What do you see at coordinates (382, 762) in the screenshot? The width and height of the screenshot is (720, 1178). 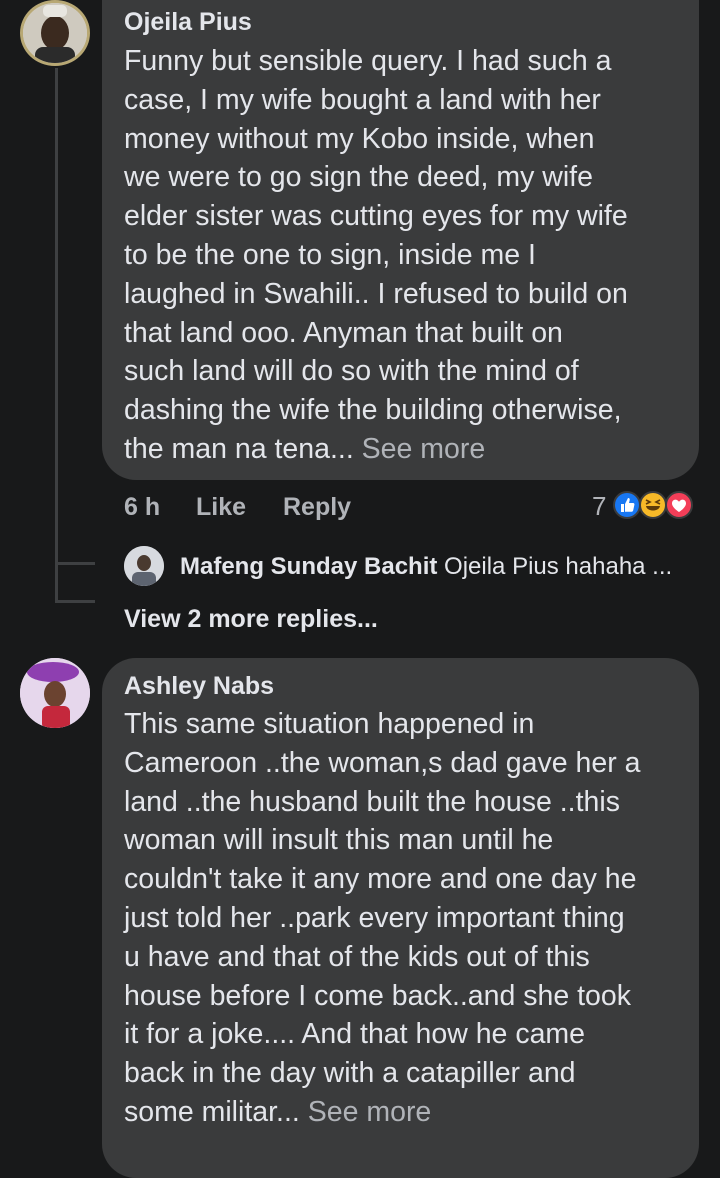 I see `comment-line: Cameroon ..the woman,s dad gave her a` at bounding box center [382, 762].